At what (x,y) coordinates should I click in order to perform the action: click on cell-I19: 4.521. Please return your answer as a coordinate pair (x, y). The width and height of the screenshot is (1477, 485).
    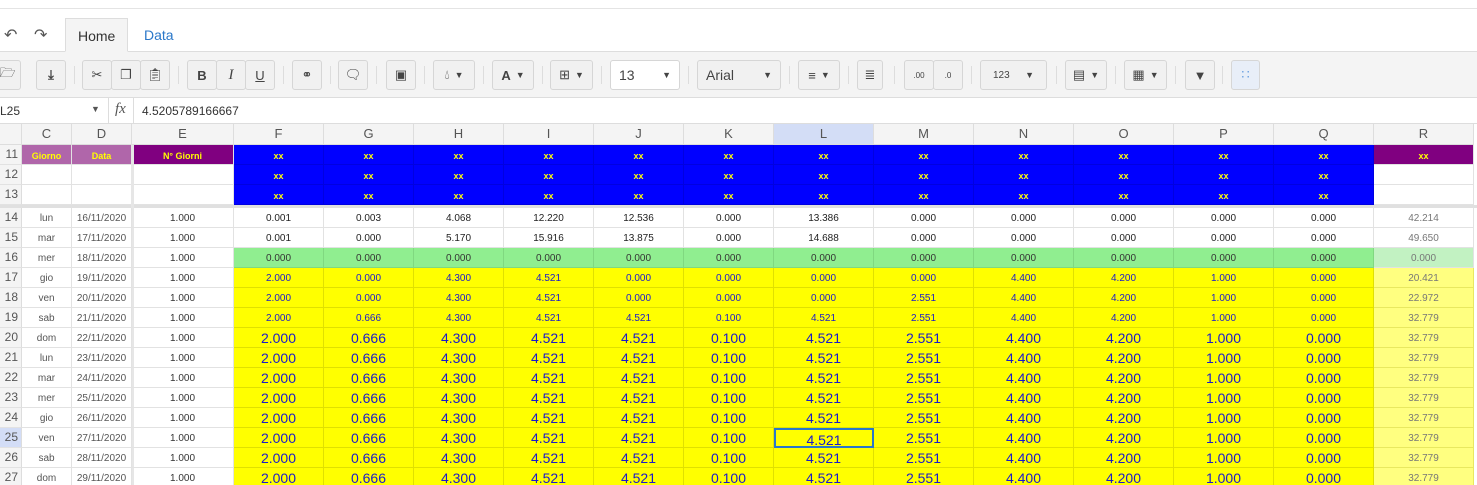
    Looking at the image, I should click on (549, 318).